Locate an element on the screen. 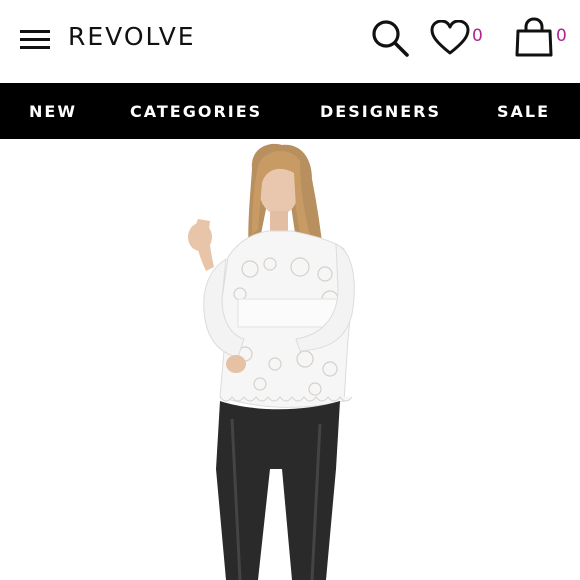 This screenshot has height=580, width=580. nav-item-designers: DESIGNERS is located at coordinates (380, 111).